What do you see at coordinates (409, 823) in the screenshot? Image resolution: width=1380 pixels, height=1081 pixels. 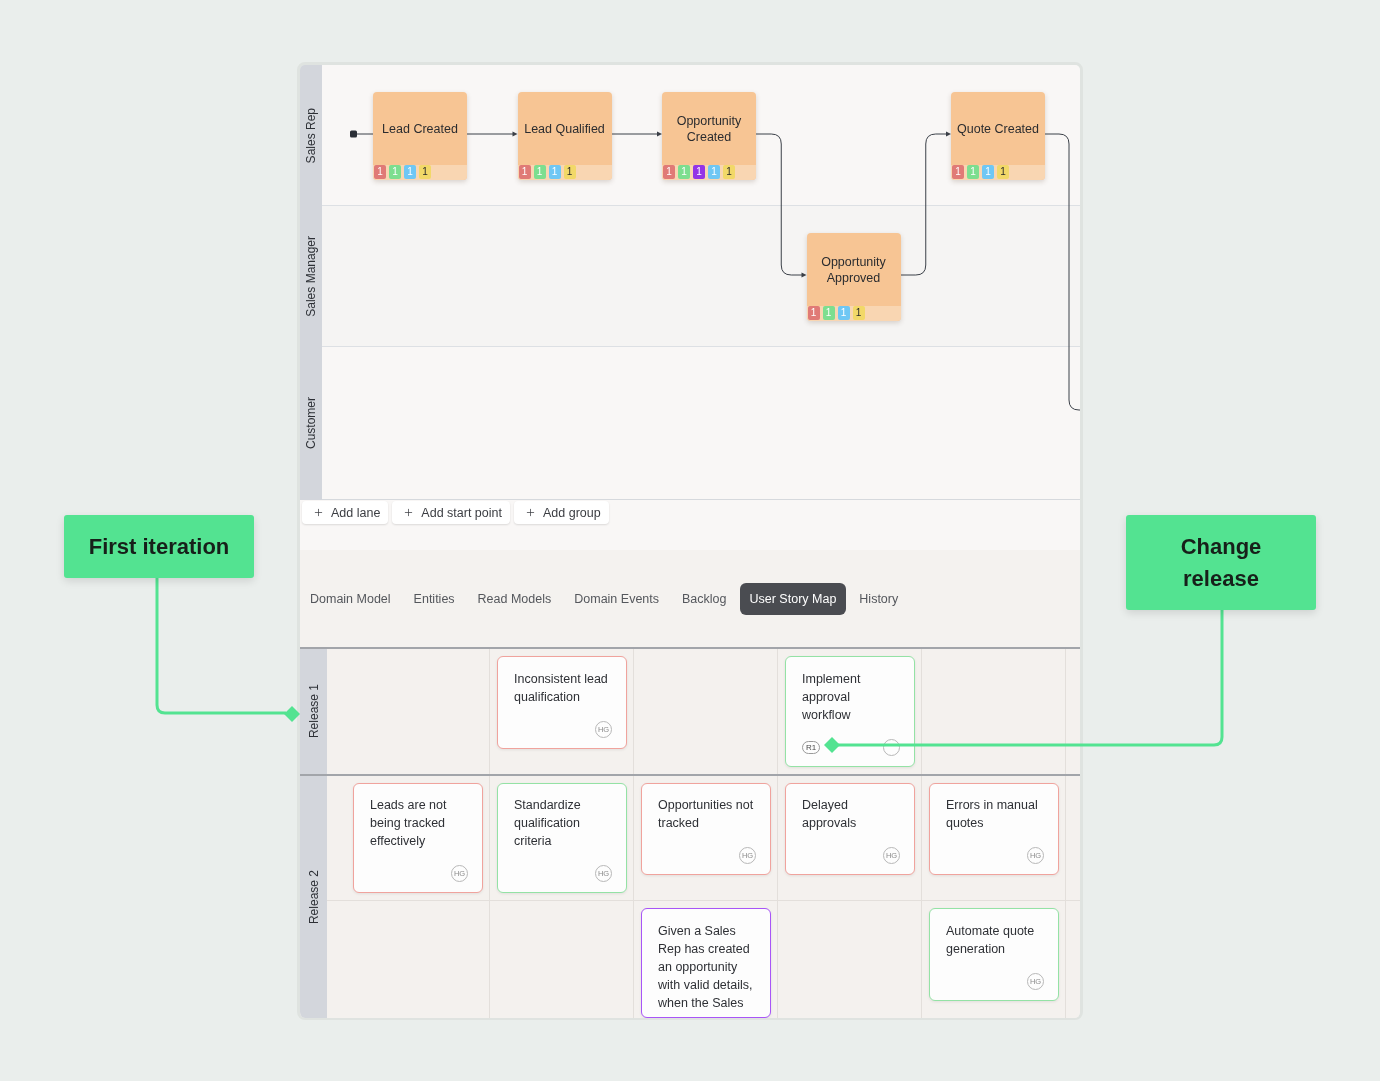 I see `card-text: Leads are not being tracked effectively` at bounding box center [409, 823].